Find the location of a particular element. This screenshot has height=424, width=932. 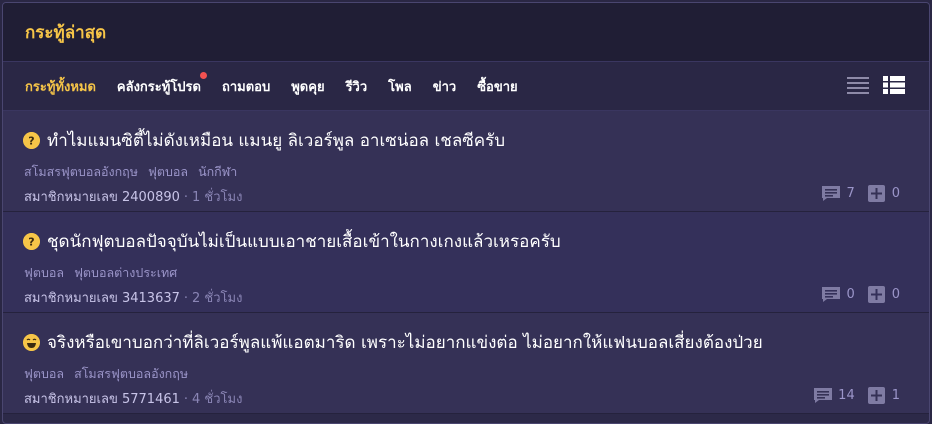

panel-header: กระทู้ล่าสุด is located at coordinates (466, 32).